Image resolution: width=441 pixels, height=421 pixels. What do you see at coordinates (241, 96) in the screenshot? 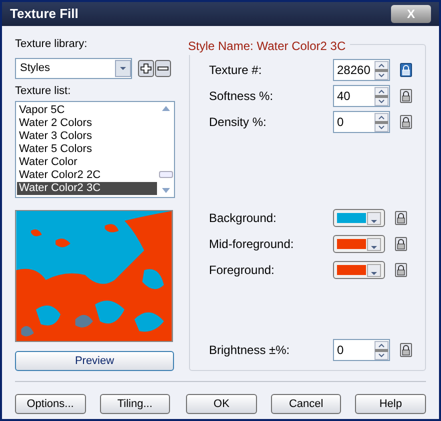
I see `field-label: Softness %:` at bounding box center [241, 96].